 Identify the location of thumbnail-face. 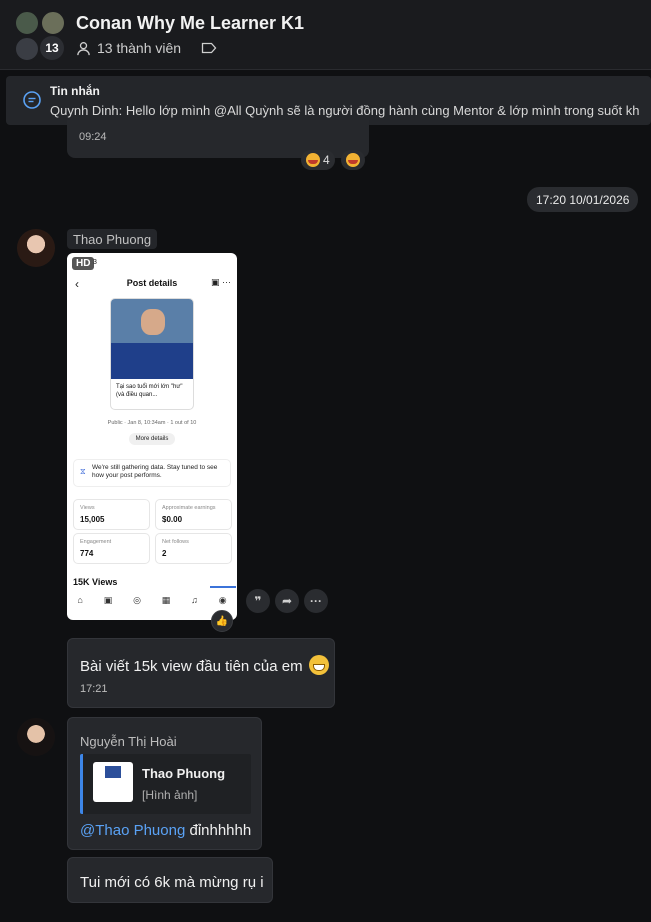
(153, 322).